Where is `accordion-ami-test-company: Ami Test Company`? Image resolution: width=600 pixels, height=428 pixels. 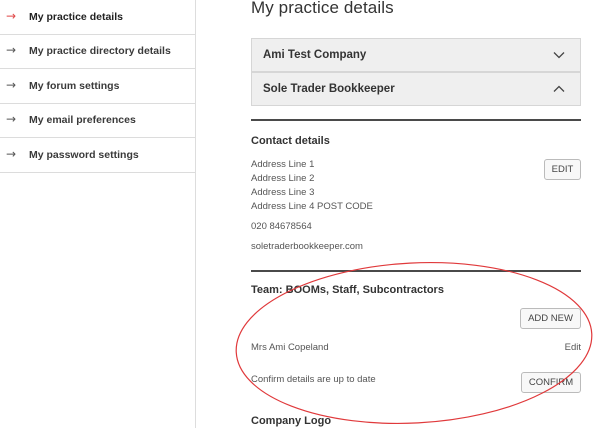
accordion-ami-test-company: Ami Test Company is located at coordinates (416, 55).